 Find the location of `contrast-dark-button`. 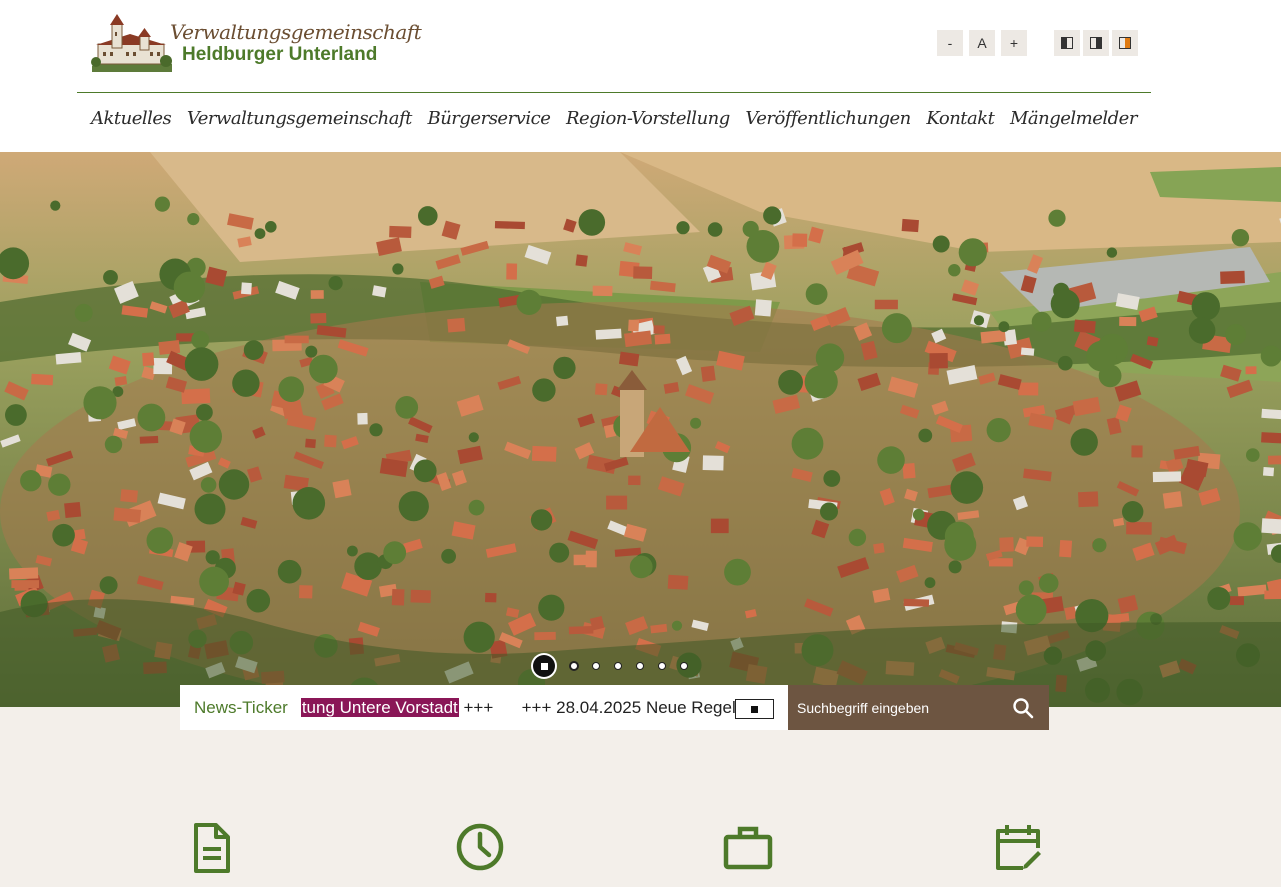

contrast-dark-button is located at coordinates (1067, 43).